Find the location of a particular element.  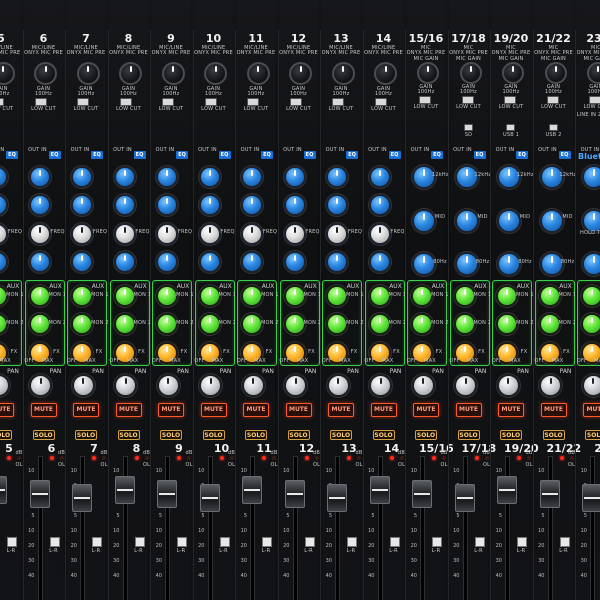

mic-gain-knob is located at coordinates (428, 73).